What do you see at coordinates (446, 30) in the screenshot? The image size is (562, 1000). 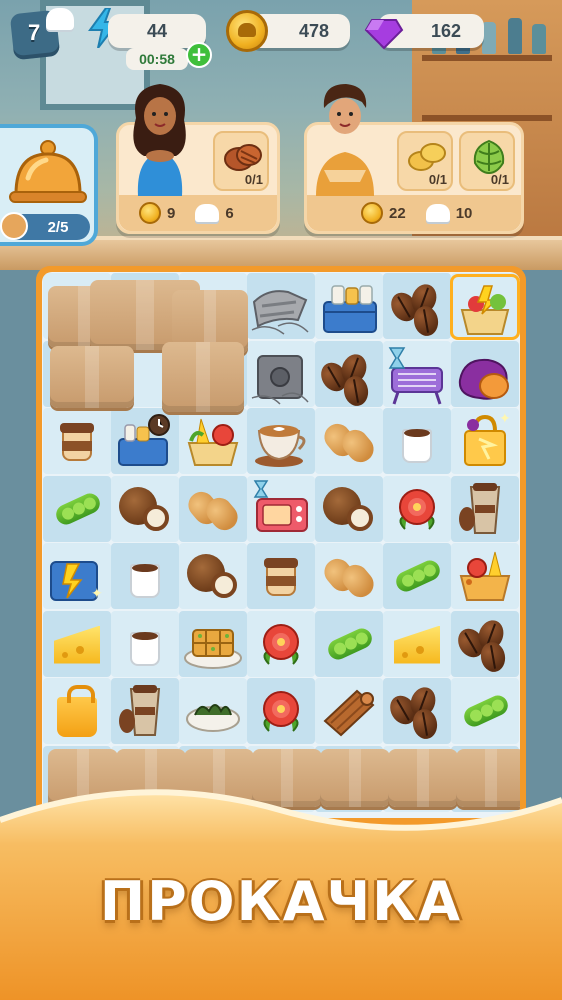 I see `gem-value: 162` at bounding box center [446, 30].